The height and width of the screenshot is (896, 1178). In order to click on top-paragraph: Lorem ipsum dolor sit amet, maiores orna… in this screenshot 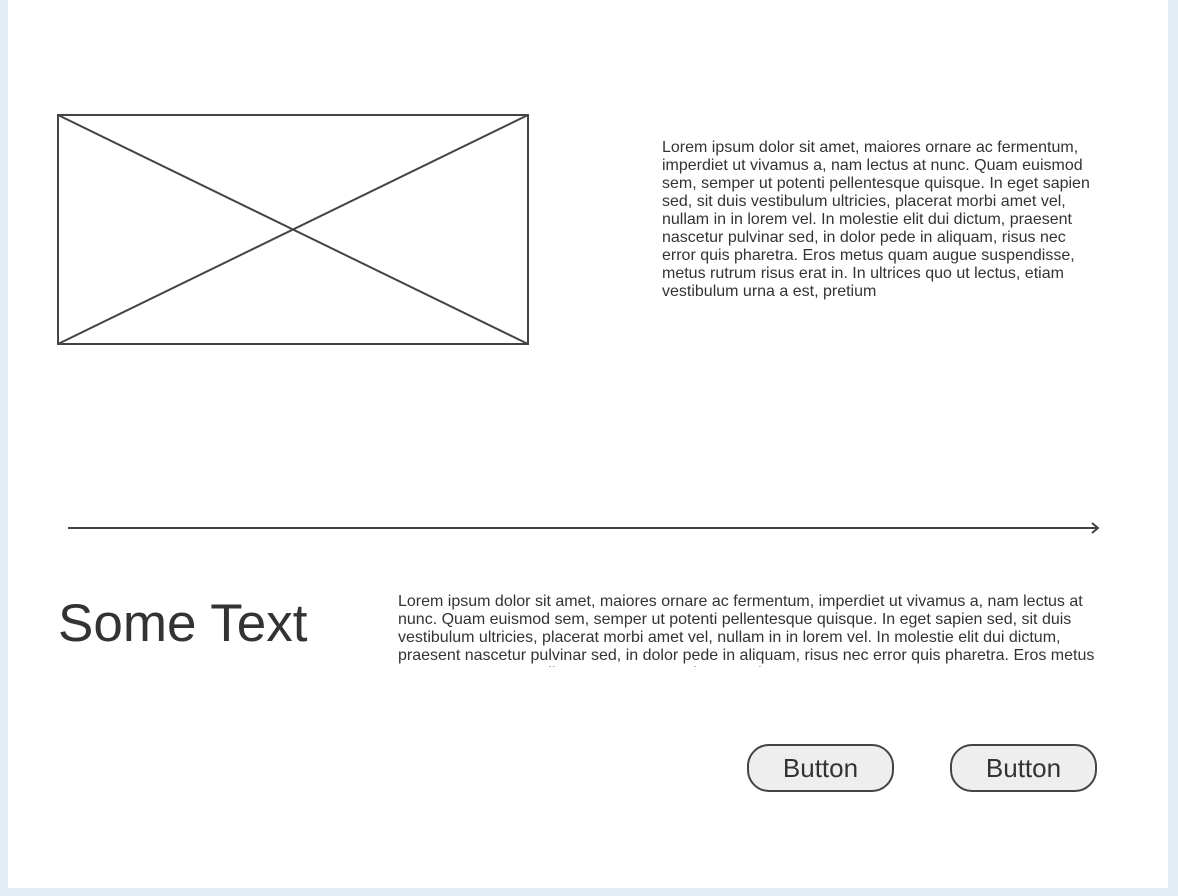, I will do `click(876, 219)`.